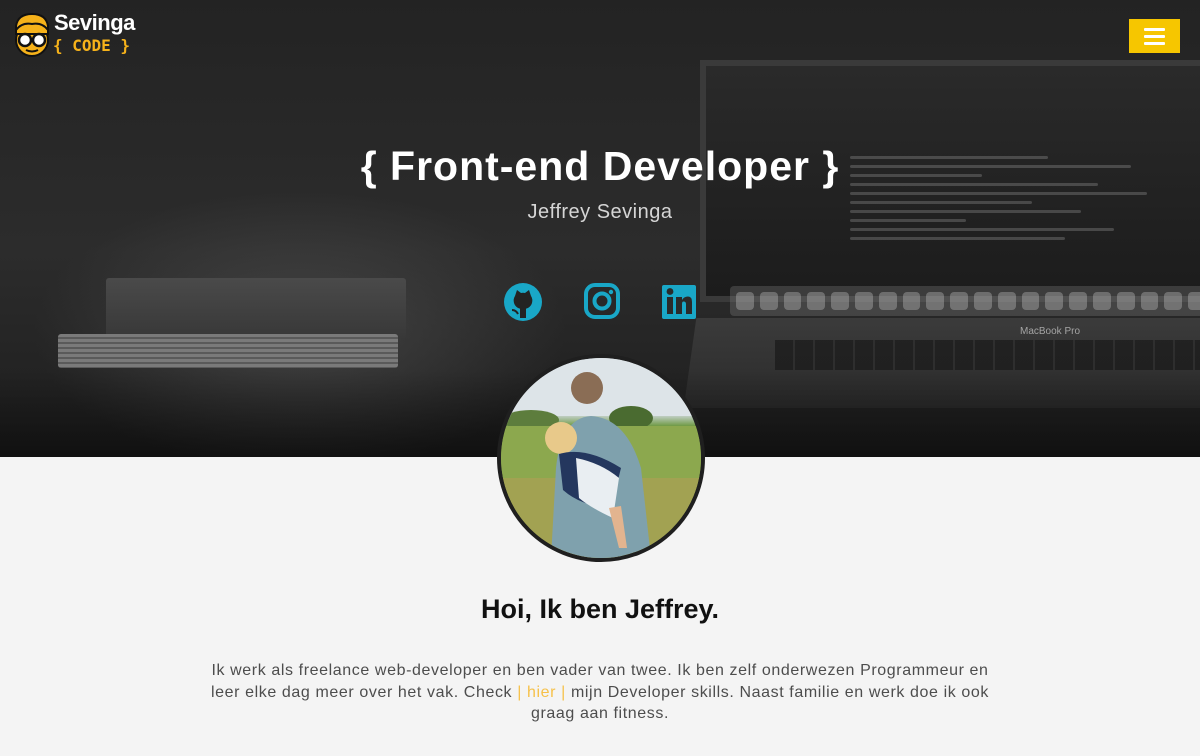  Describe the element at coordinates (541, 692) in the screenshot. I see `skills-link: | hier |` at that location.